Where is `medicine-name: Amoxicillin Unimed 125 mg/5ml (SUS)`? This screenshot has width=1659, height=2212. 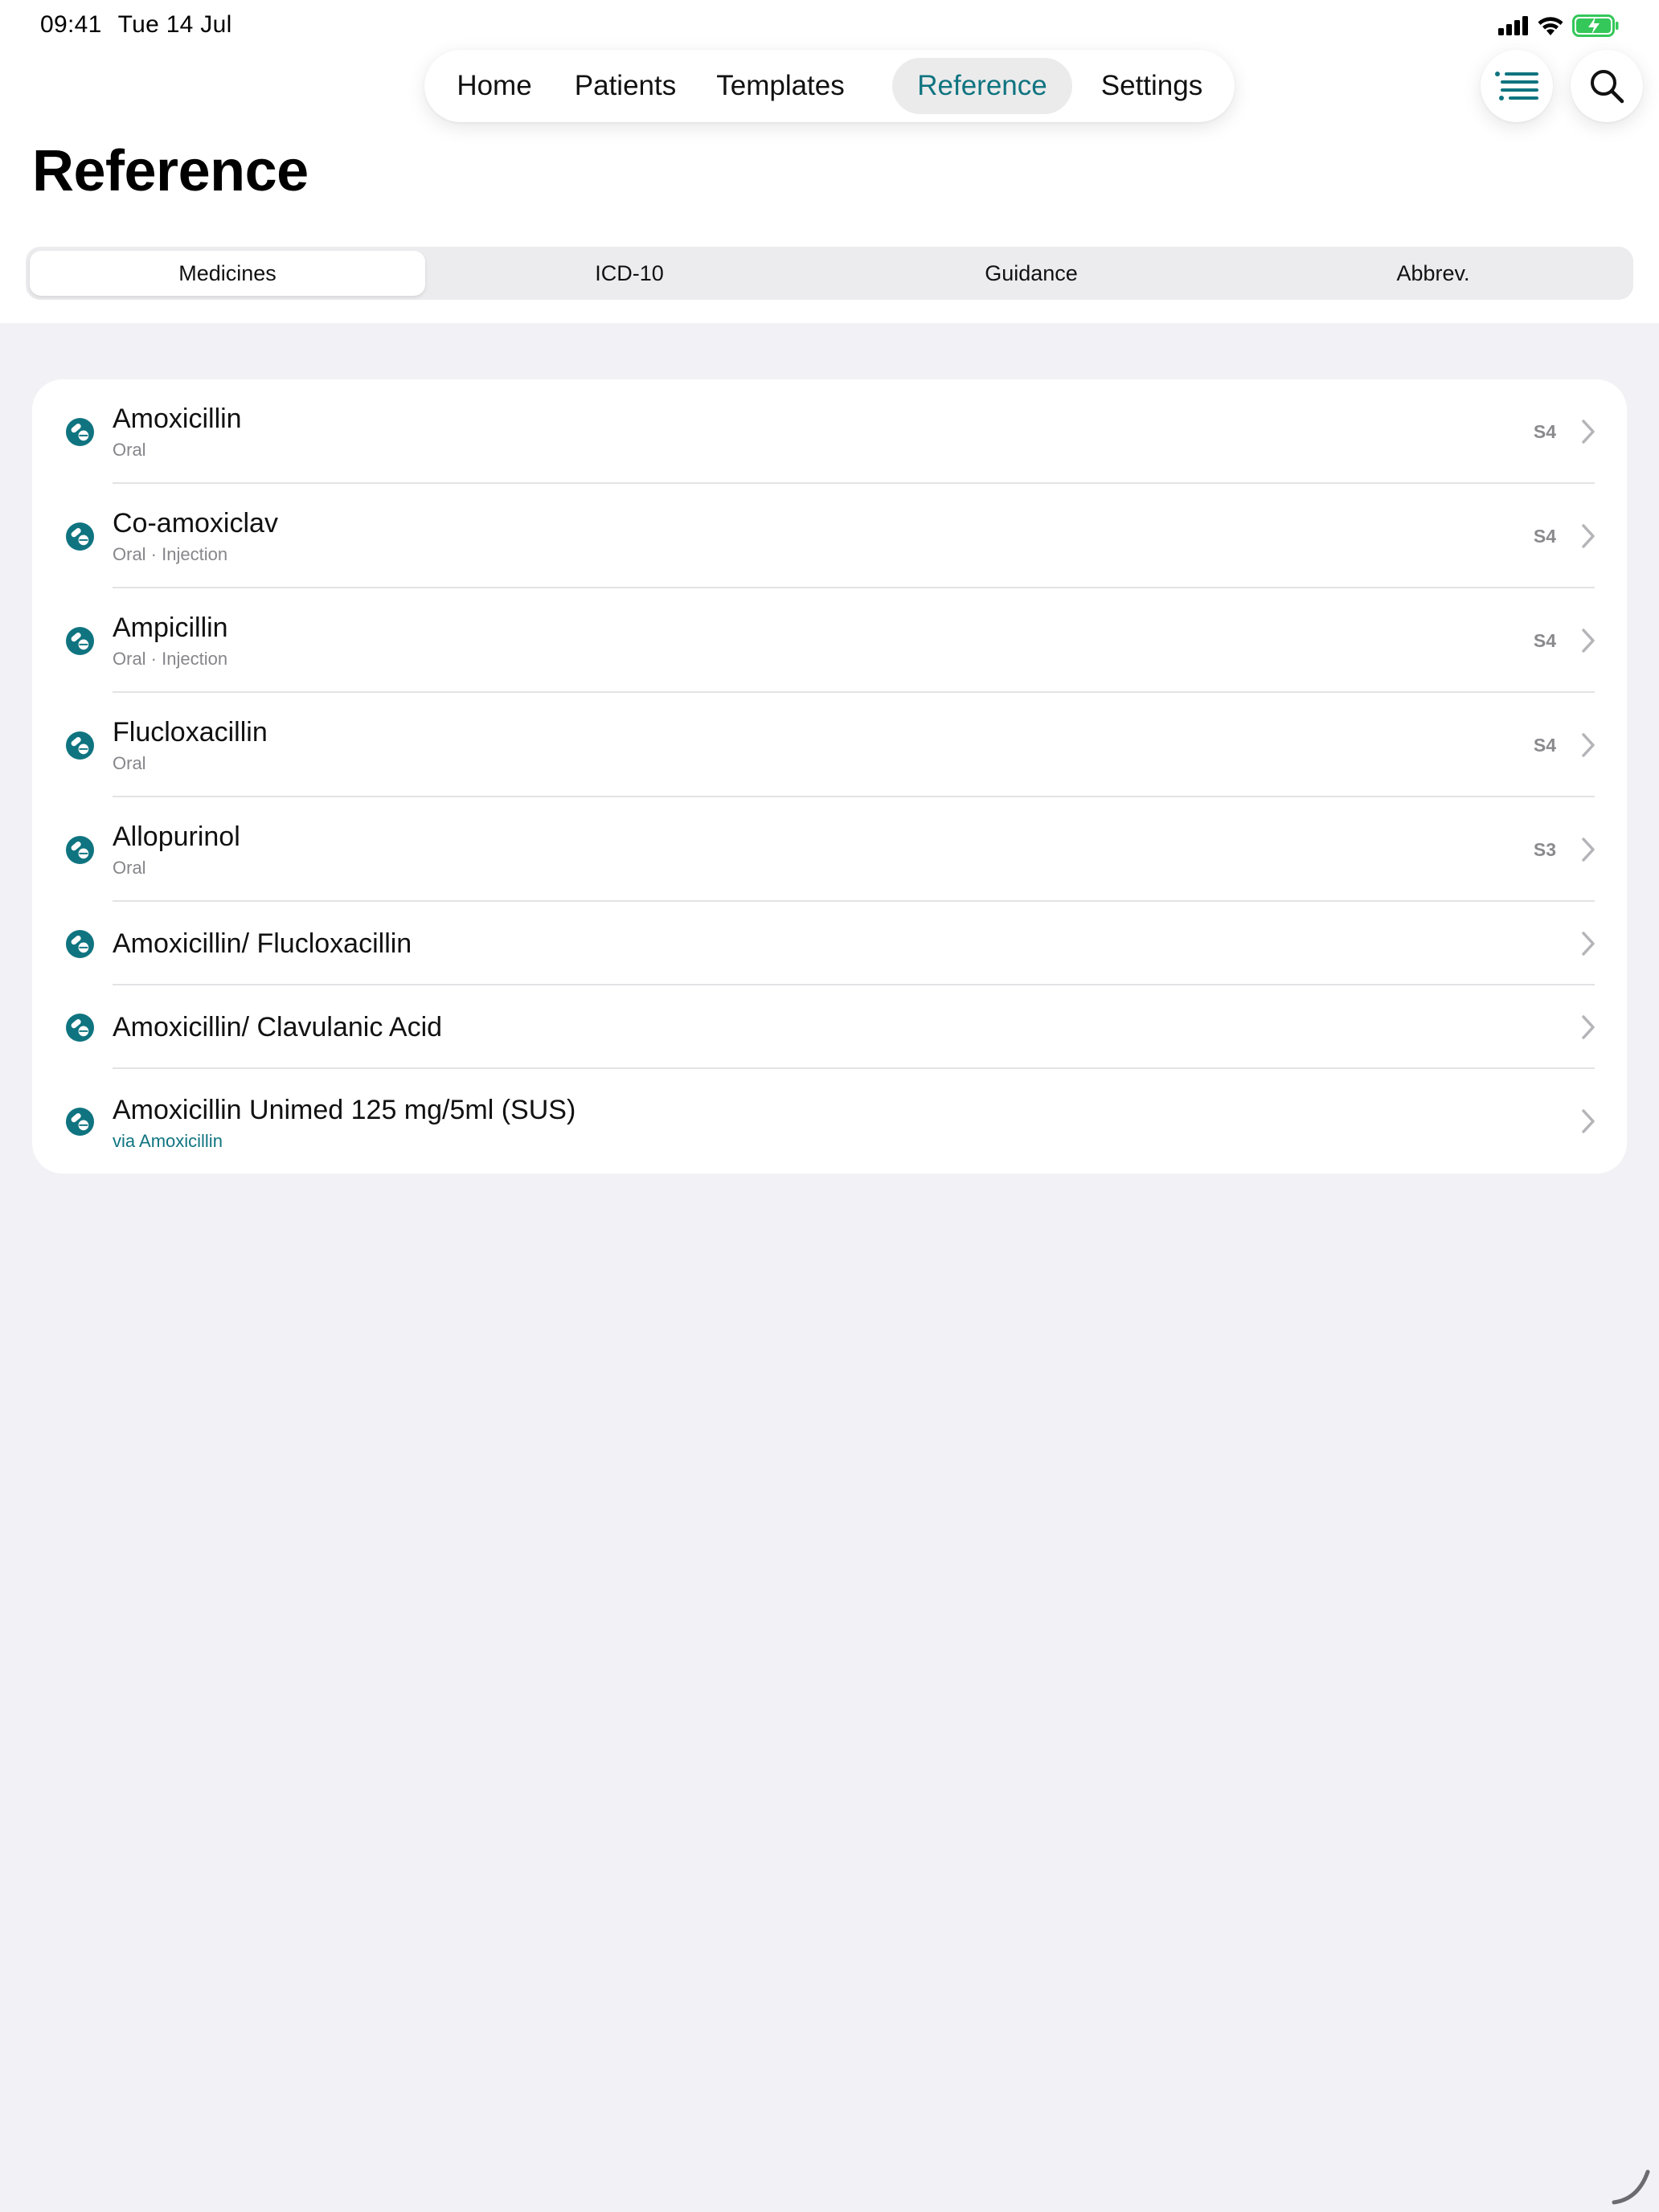
medicine-name: Amoxicillin Unimed 125 mg/5ml (SUS) is located at coordinates (344, 1110).